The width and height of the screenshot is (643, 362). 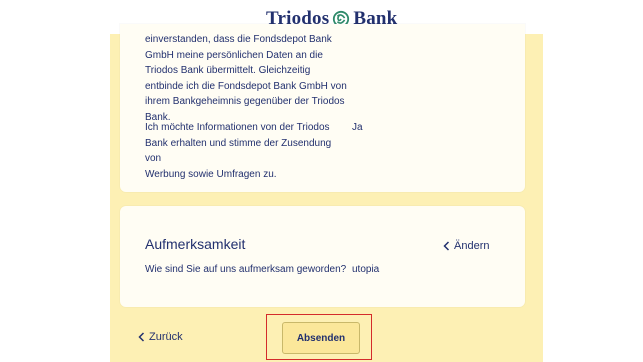 What do you see at coordinates (228, 70) in the screenshot?
I see `consent-line: Triodos Bank übermittelt. Gleichzeitig` at bounding box center [228, 70].